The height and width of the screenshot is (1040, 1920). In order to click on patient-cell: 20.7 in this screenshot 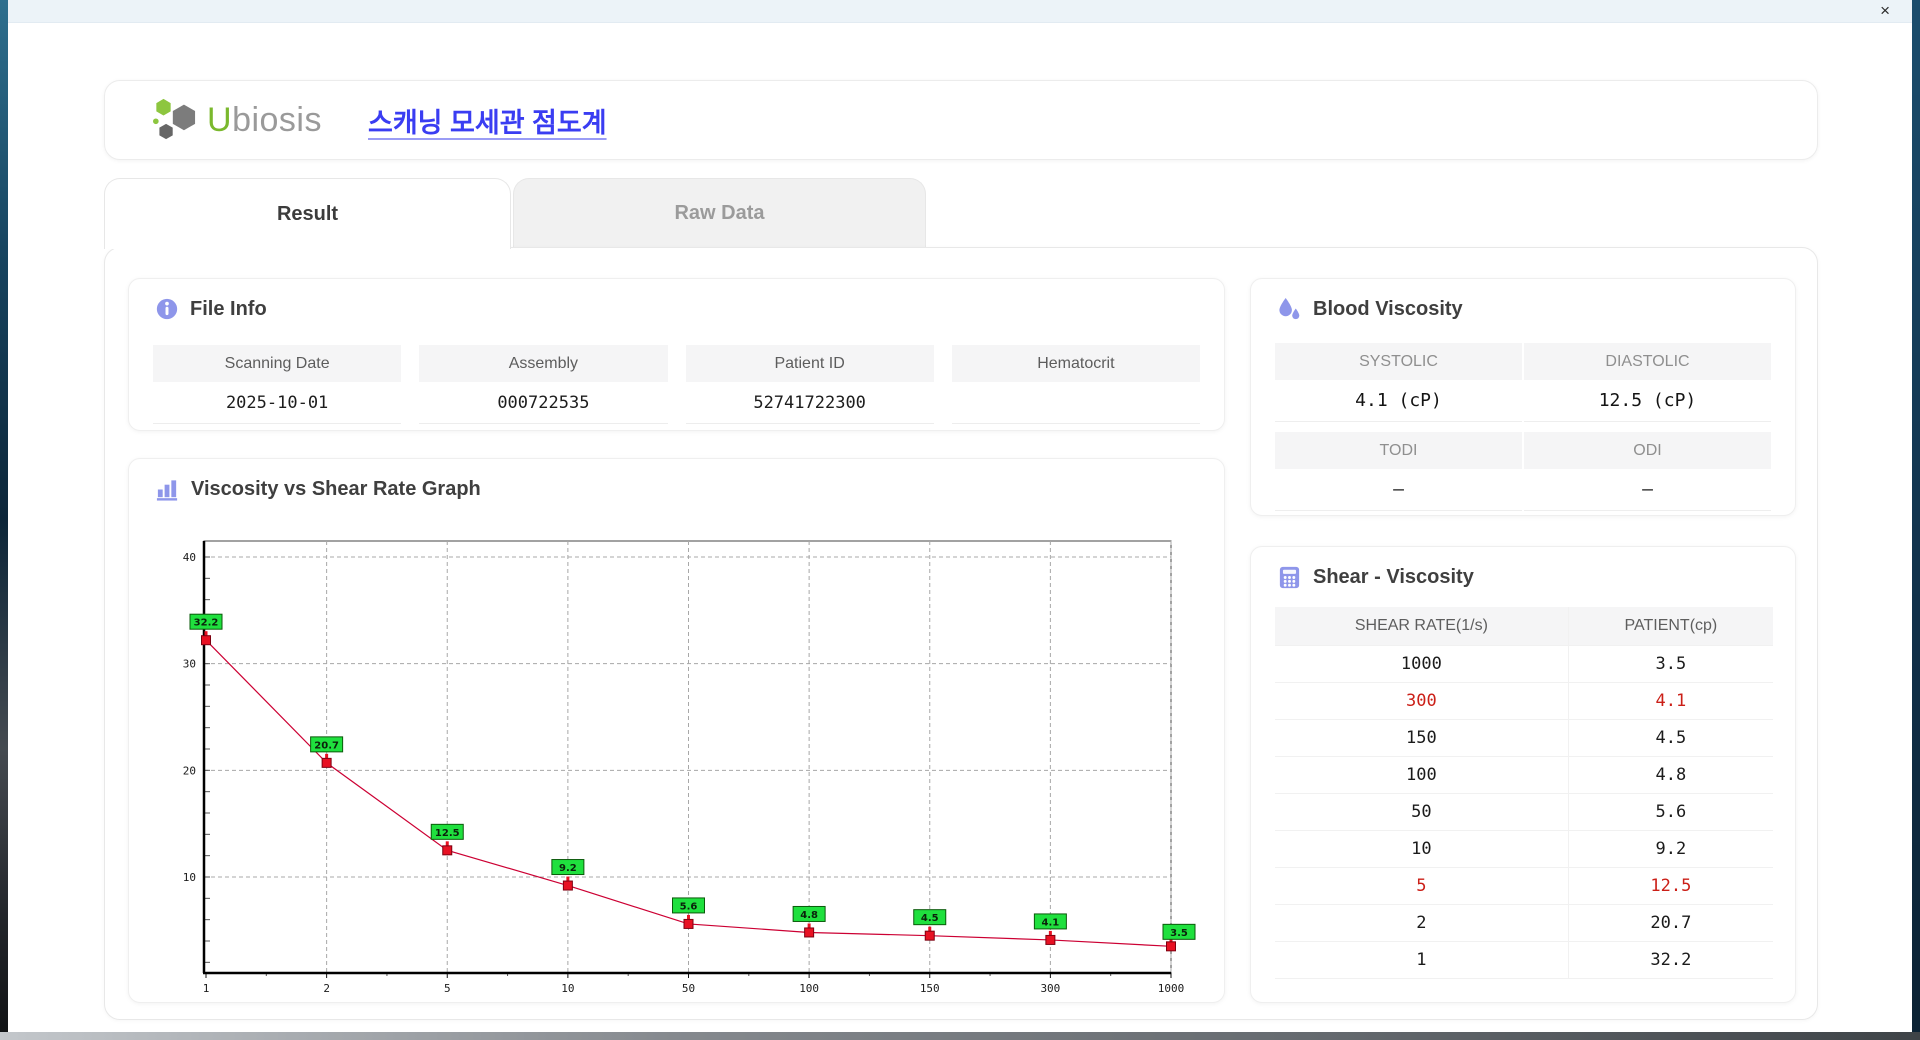, I will do `click(1670, 922)`.